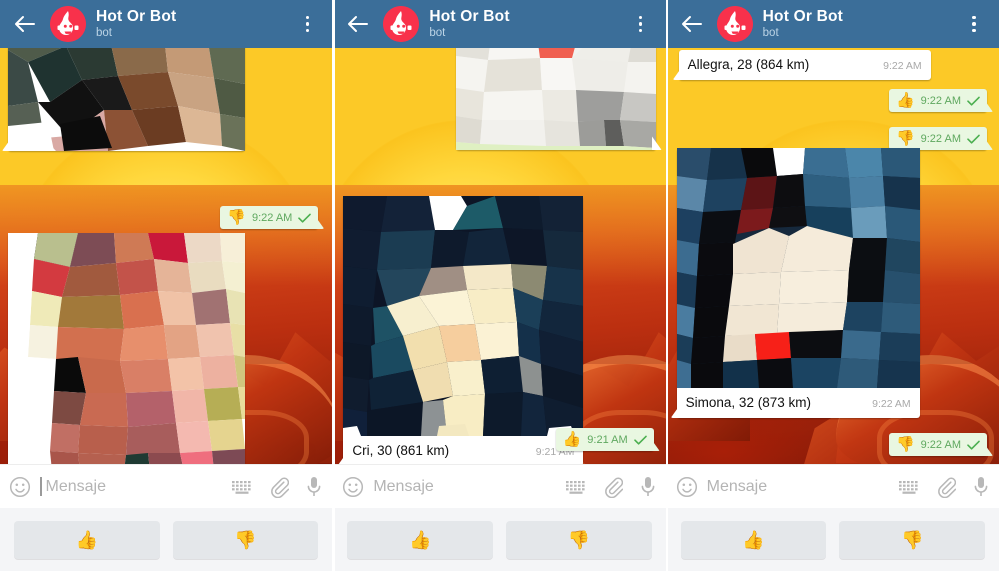  Describe the element at coordinates (166, 539) in the screenshot. I see `reaction-keyboard-1: 👍 👎` at that location.